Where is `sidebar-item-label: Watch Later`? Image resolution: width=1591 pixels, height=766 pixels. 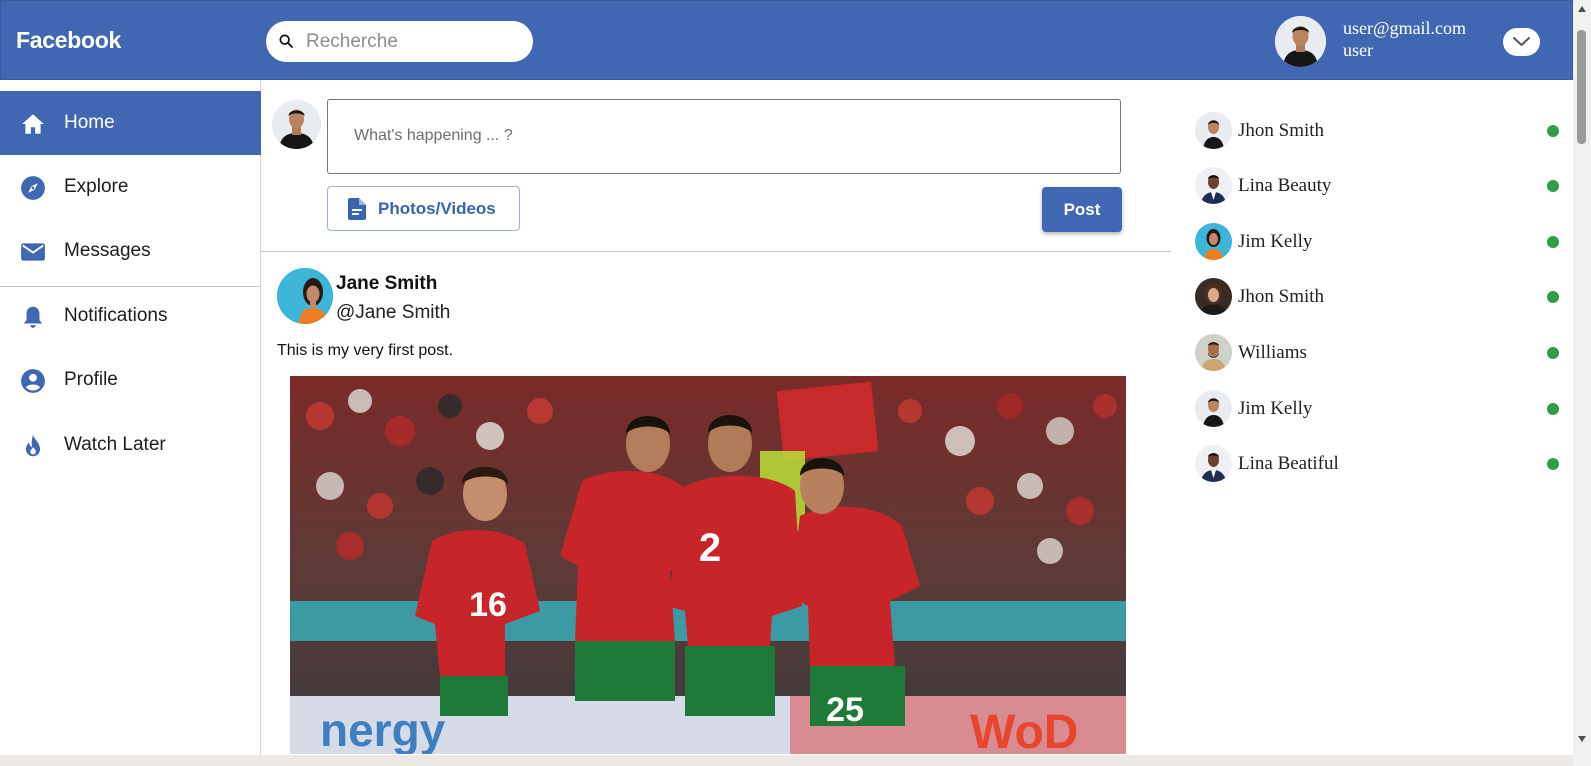
sidebar-item-label: Watch Later is located at coordinates (115, 444).